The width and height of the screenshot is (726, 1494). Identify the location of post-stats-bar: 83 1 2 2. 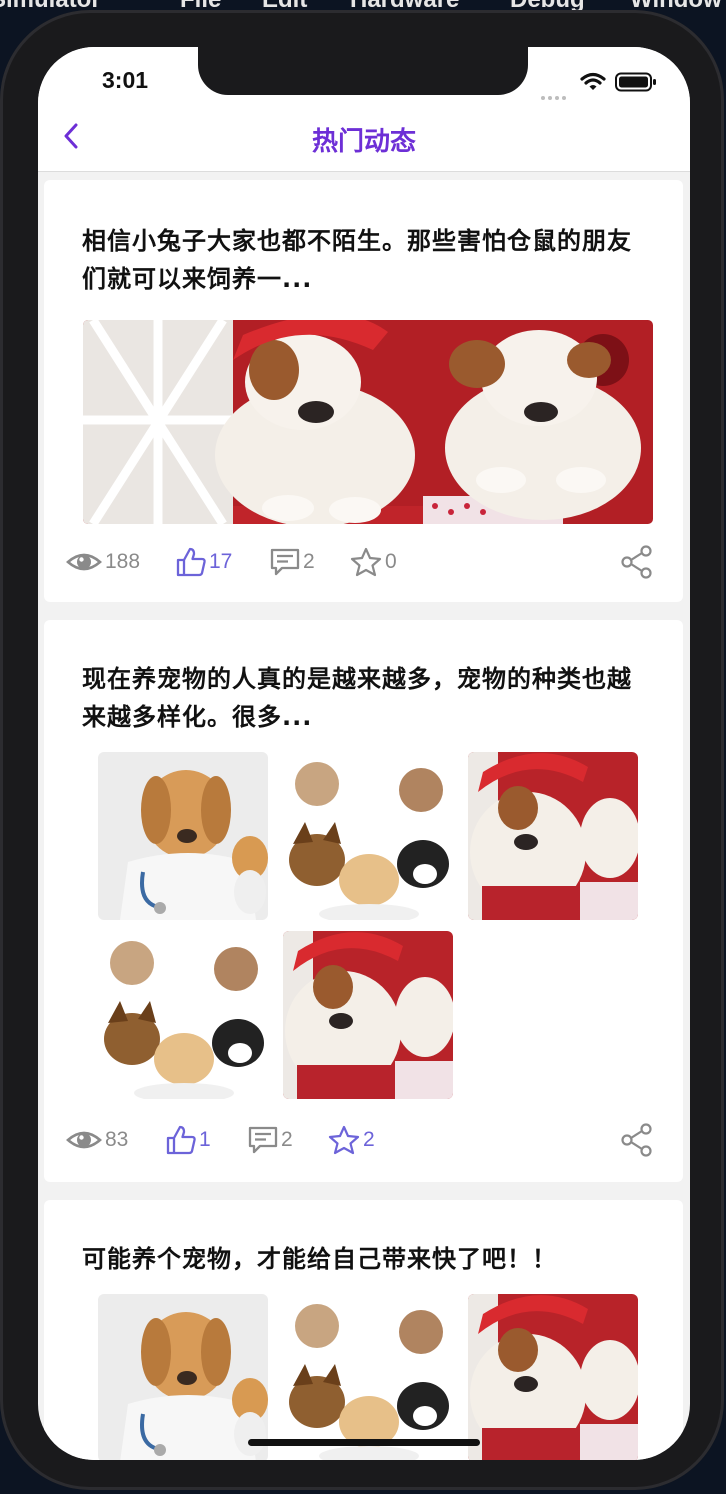
(366, 1140).